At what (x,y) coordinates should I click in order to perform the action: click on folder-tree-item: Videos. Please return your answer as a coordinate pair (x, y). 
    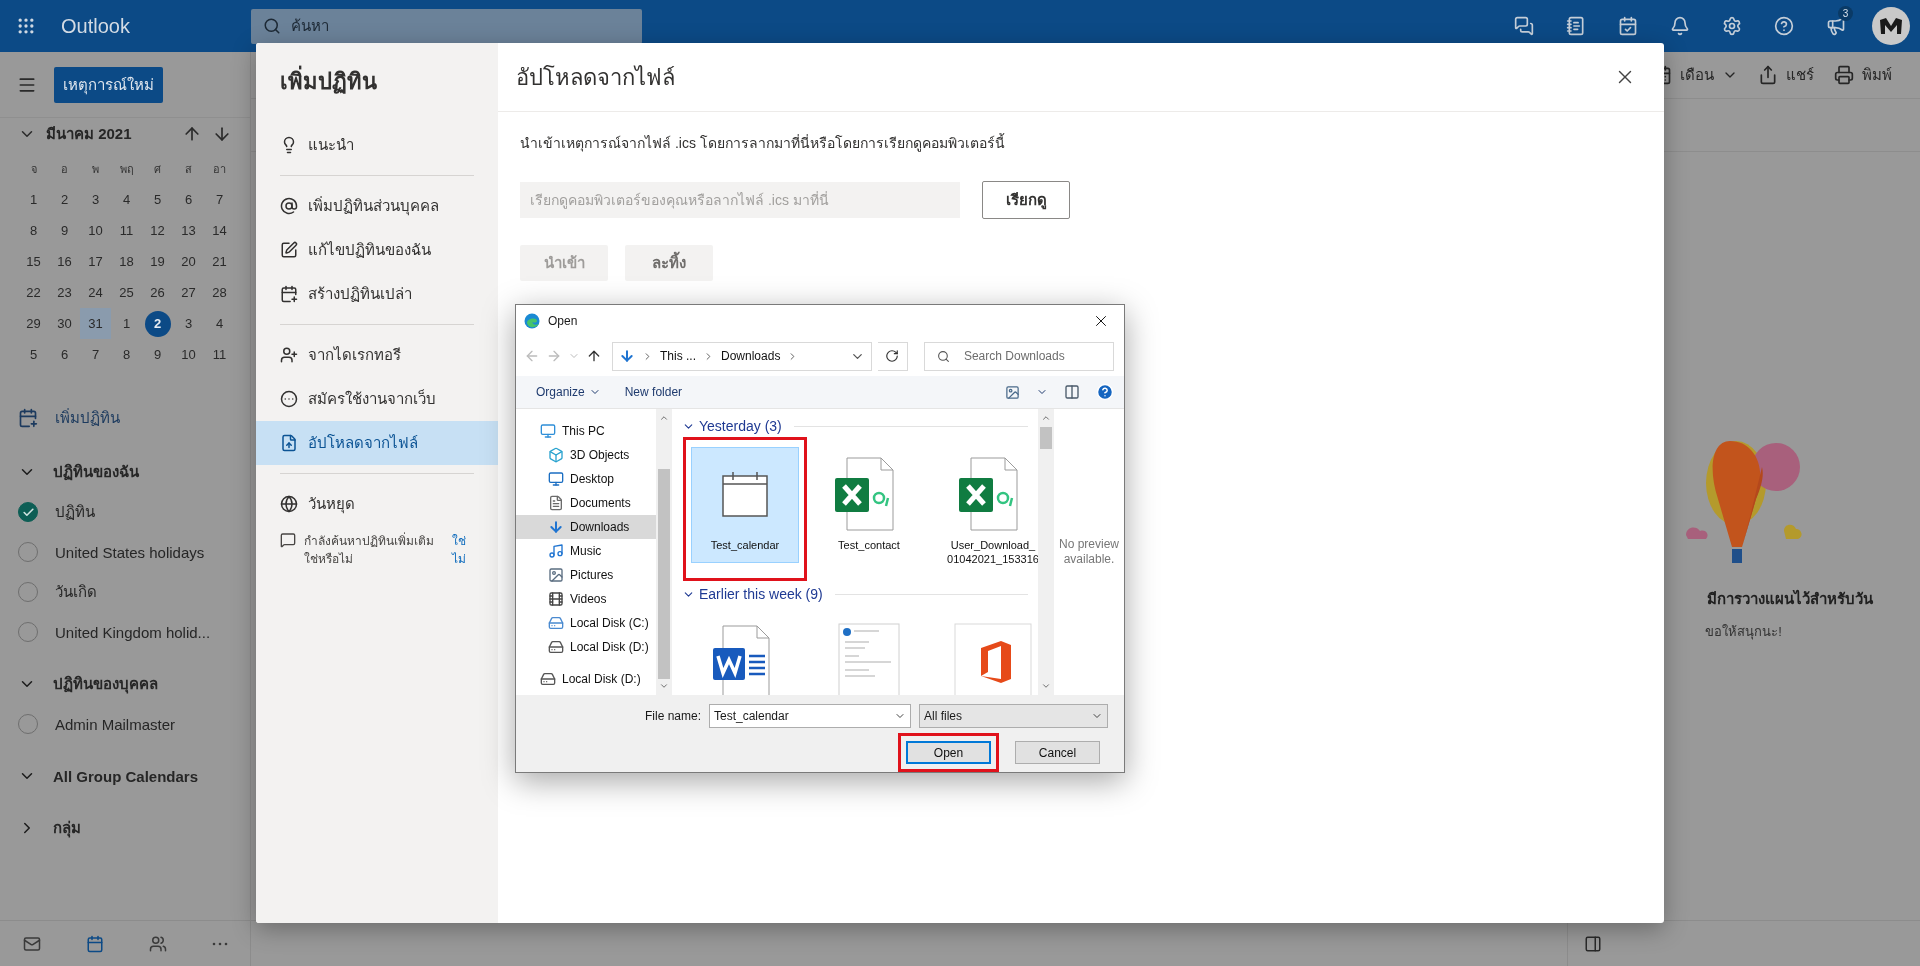
    Looking at the image, I should click on (586, 599).